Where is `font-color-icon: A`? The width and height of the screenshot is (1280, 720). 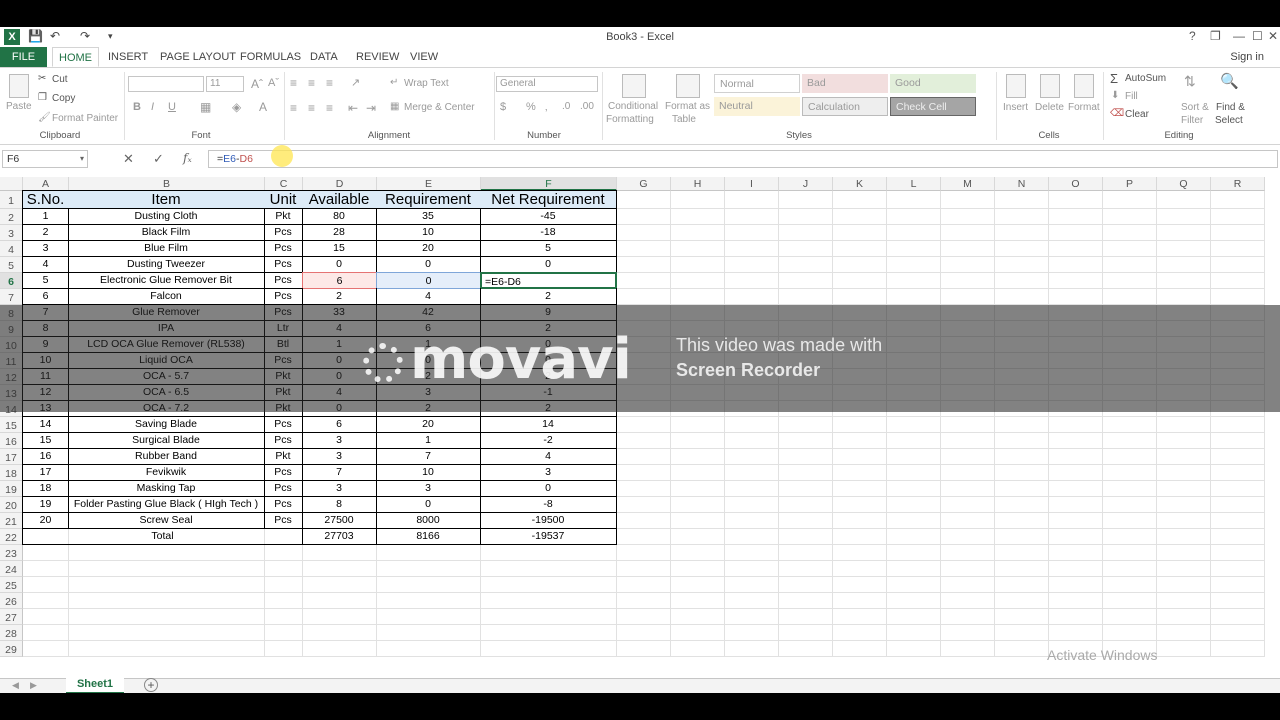
font-color-icon: A is located at coordinates (263, 107).